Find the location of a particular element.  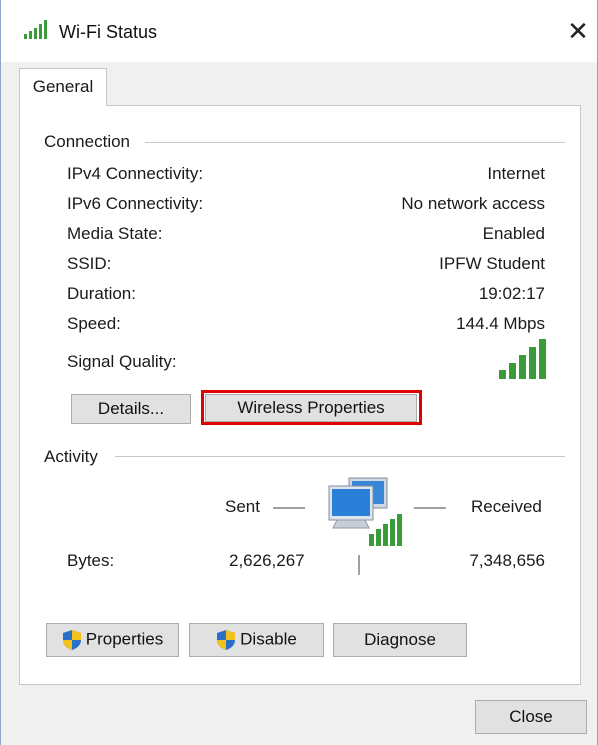

ipv6-connectivity-label: IPv6 Connectivity: is located at coordinates (135, 203).